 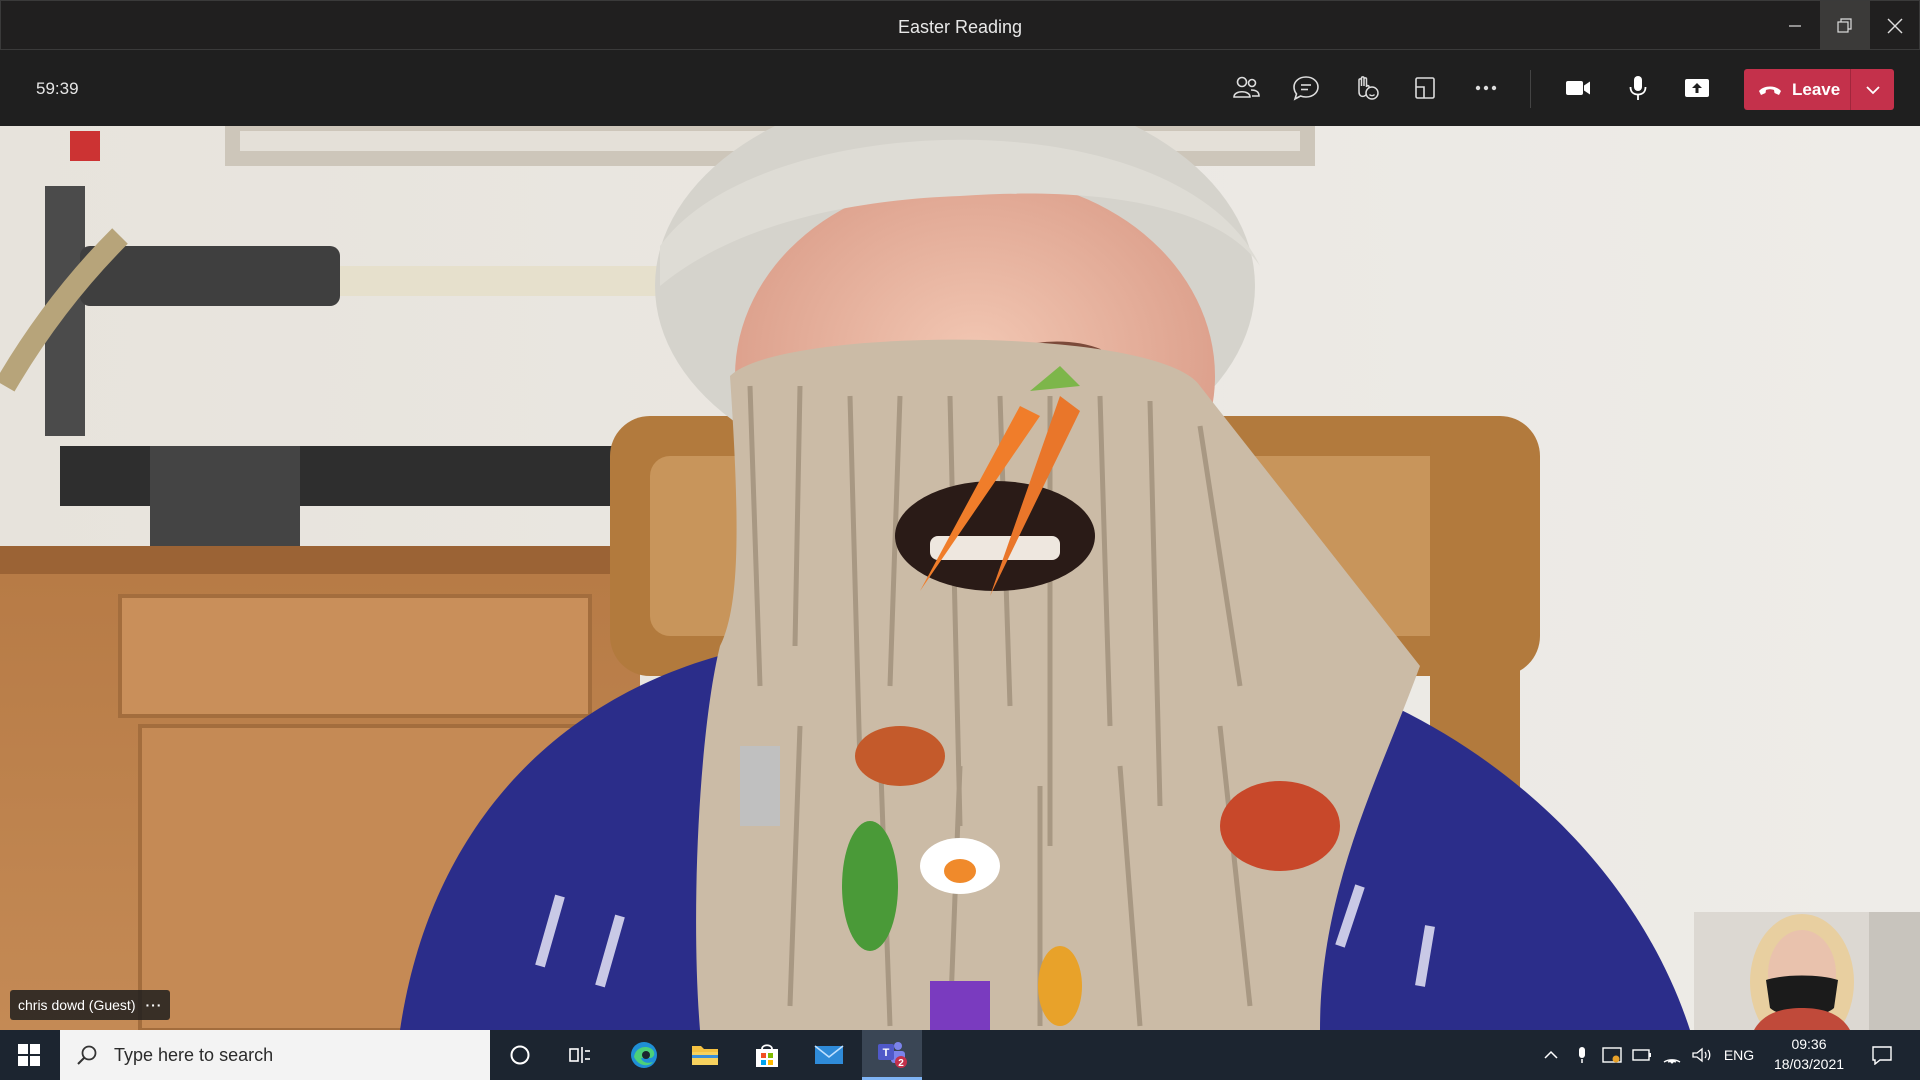 I want to click on volume-icon, so click(x=1701, y=1055).